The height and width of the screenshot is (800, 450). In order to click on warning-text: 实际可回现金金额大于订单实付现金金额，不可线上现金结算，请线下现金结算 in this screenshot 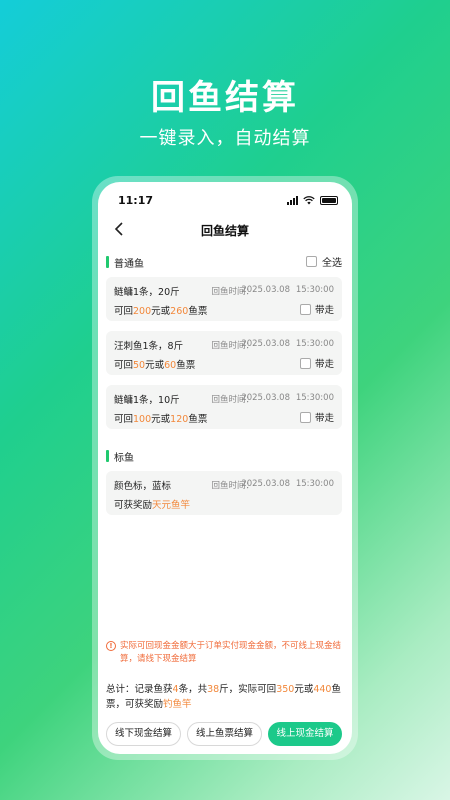, I will do `click(231, 652)`.